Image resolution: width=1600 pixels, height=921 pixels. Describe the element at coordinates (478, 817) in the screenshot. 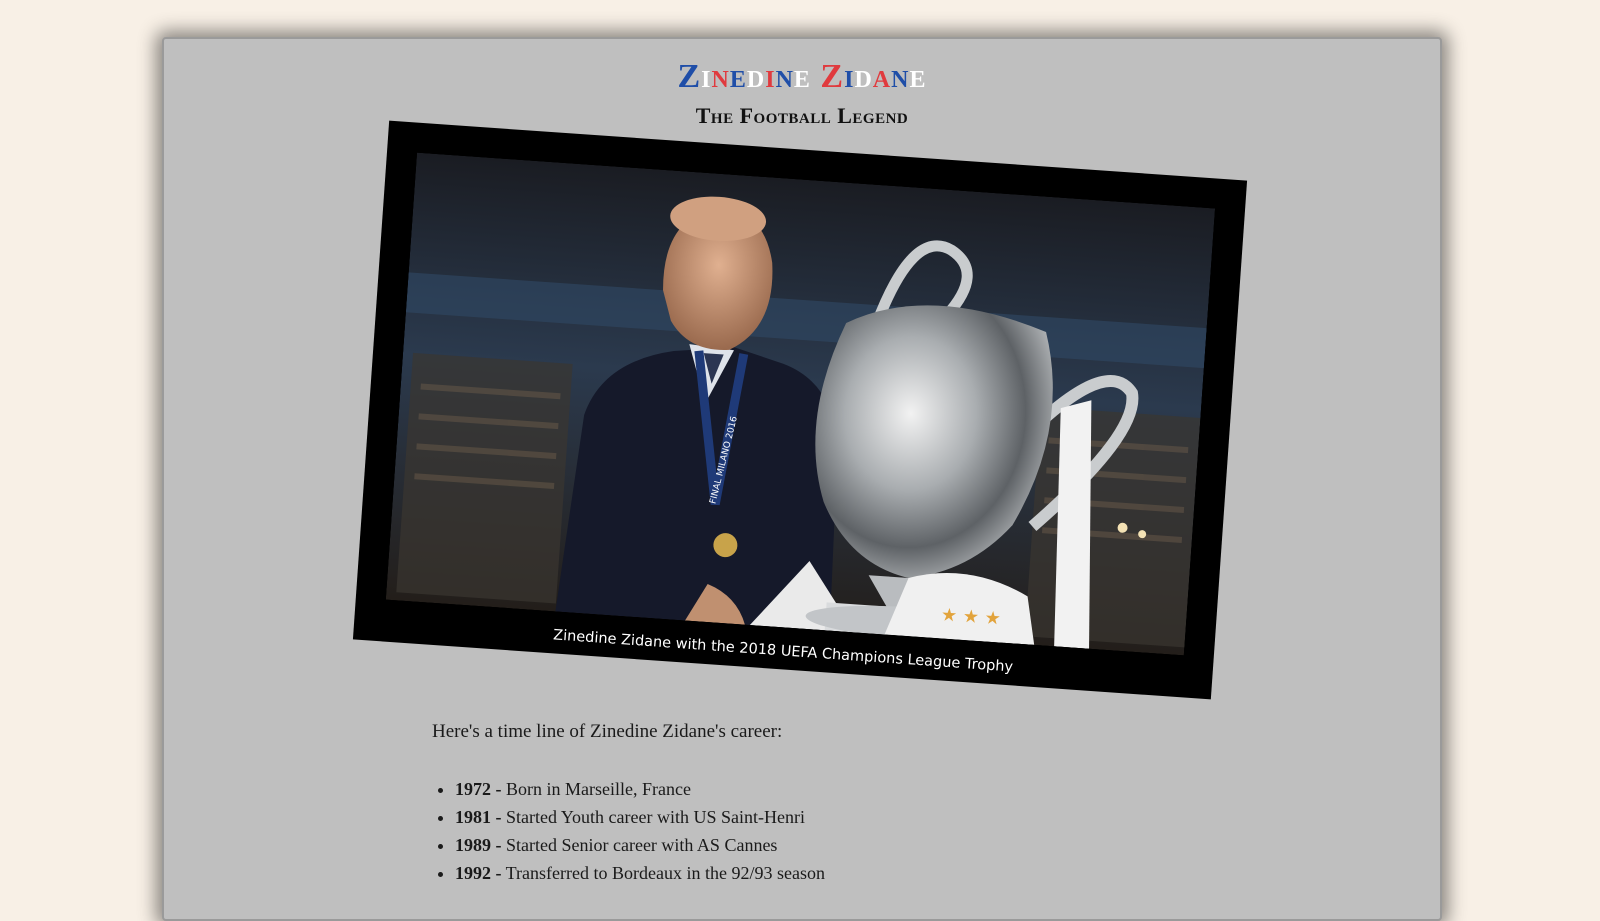

I see `timeline-year: 1981 -` at that location.